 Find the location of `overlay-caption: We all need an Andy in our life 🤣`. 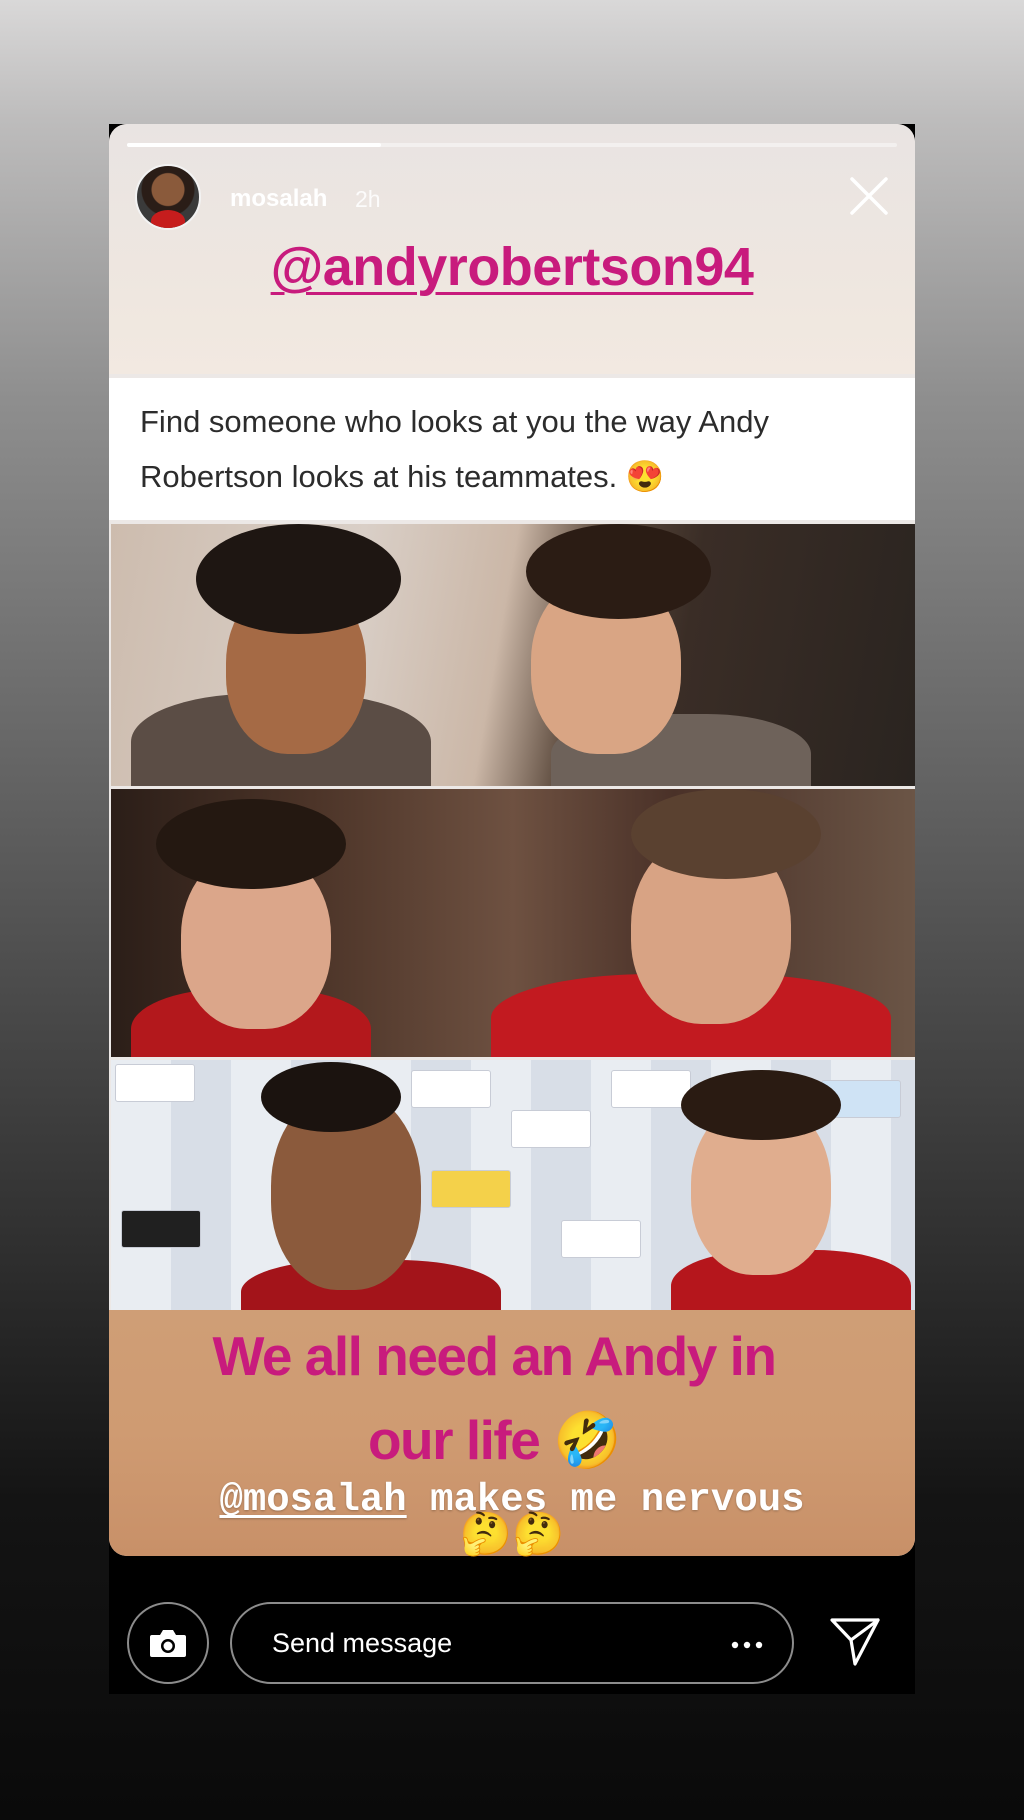

overlay-caption: We all need an Andy in our life 🤣 is located at coordinates (494, 1398).